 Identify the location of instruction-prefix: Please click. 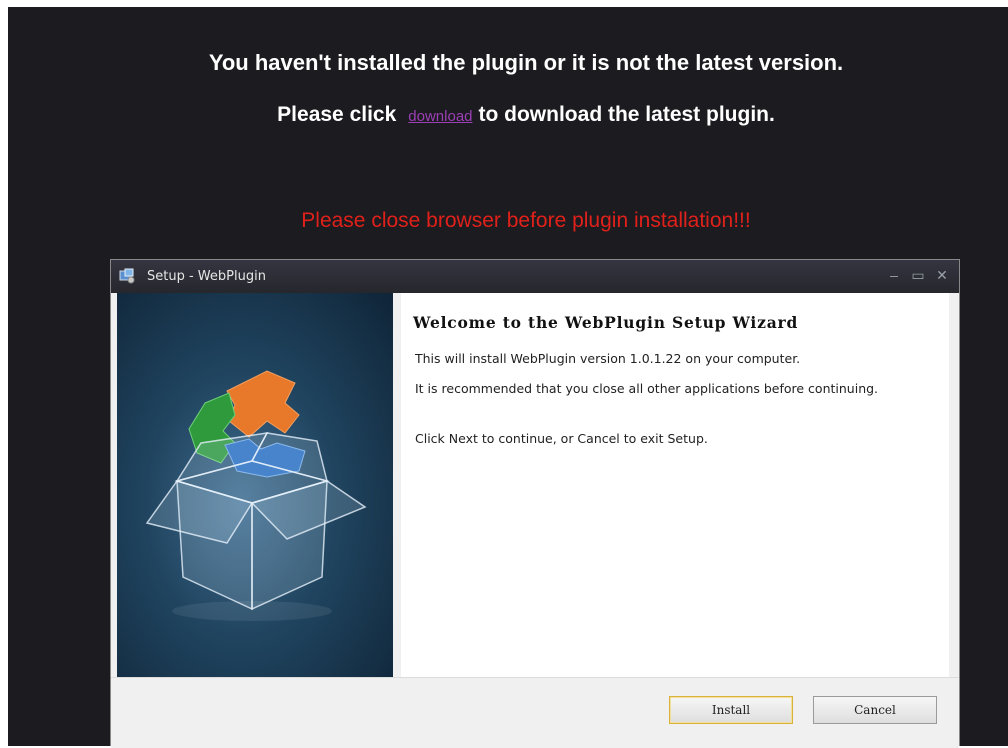
(337, 114).